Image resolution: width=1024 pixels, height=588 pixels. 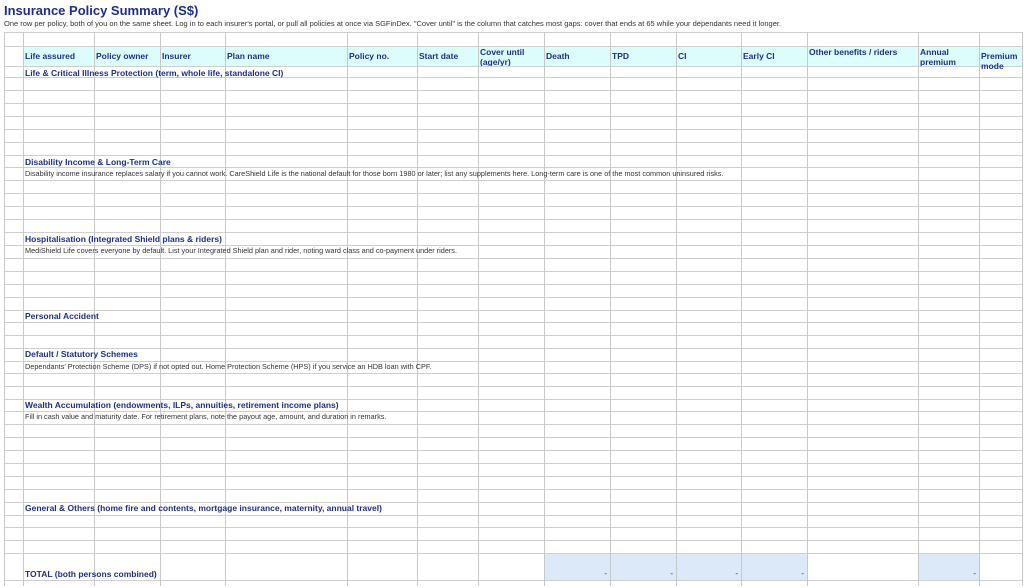 What do you see at coordinates (999, 60) in the screenshot?
I see `column-header: Premium mode` at bounding box center [999, 60].